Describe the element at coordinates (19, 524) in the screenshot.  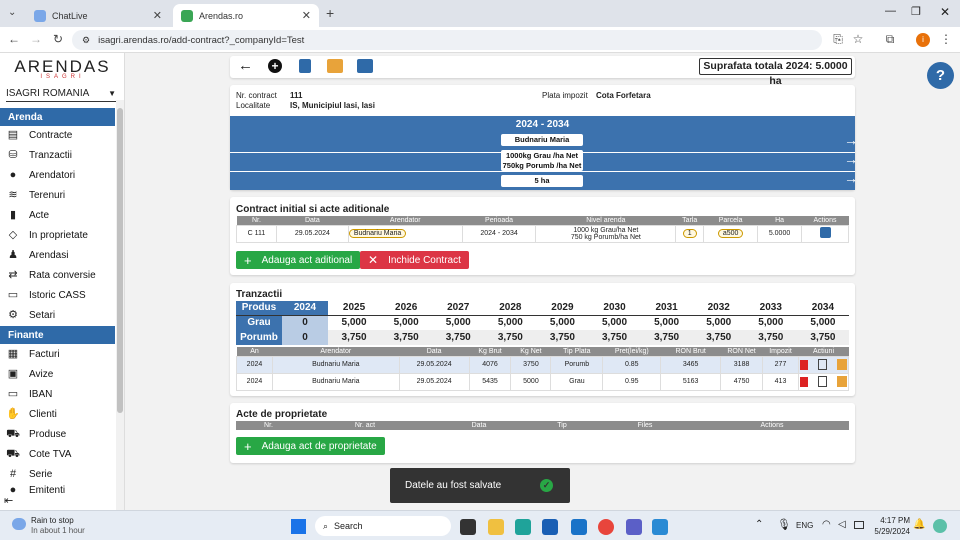
I see `weather-icon` at that location.